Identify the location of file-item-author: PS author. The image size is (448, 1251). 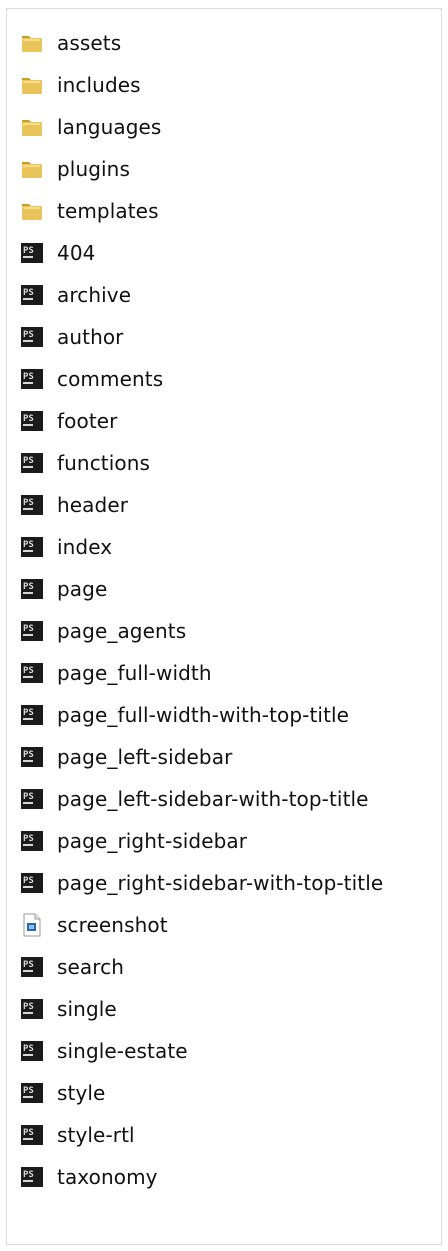
(224, 337).